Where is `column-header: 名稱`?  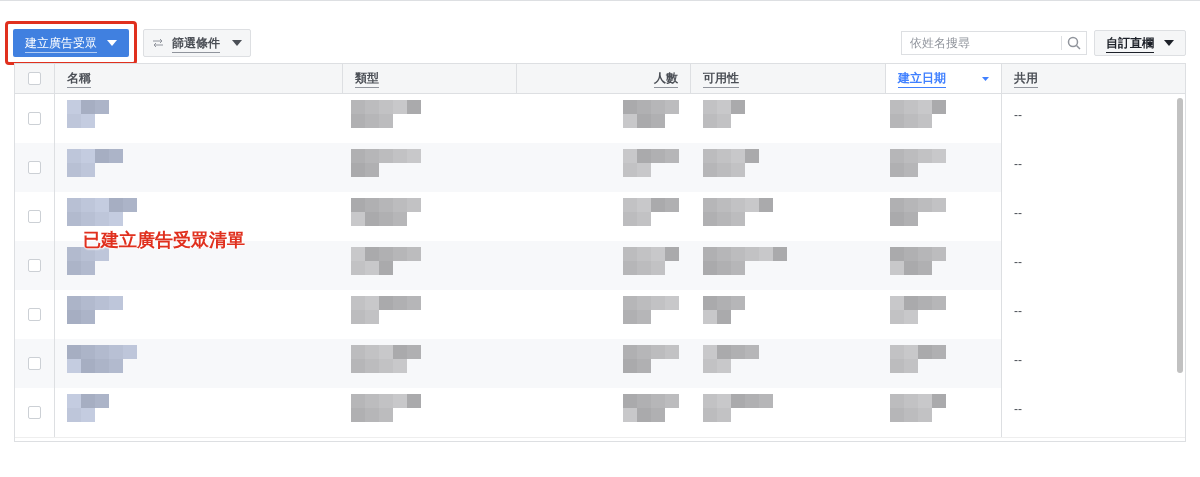
column-header: 名稱 is located at coordinates (79, 78).